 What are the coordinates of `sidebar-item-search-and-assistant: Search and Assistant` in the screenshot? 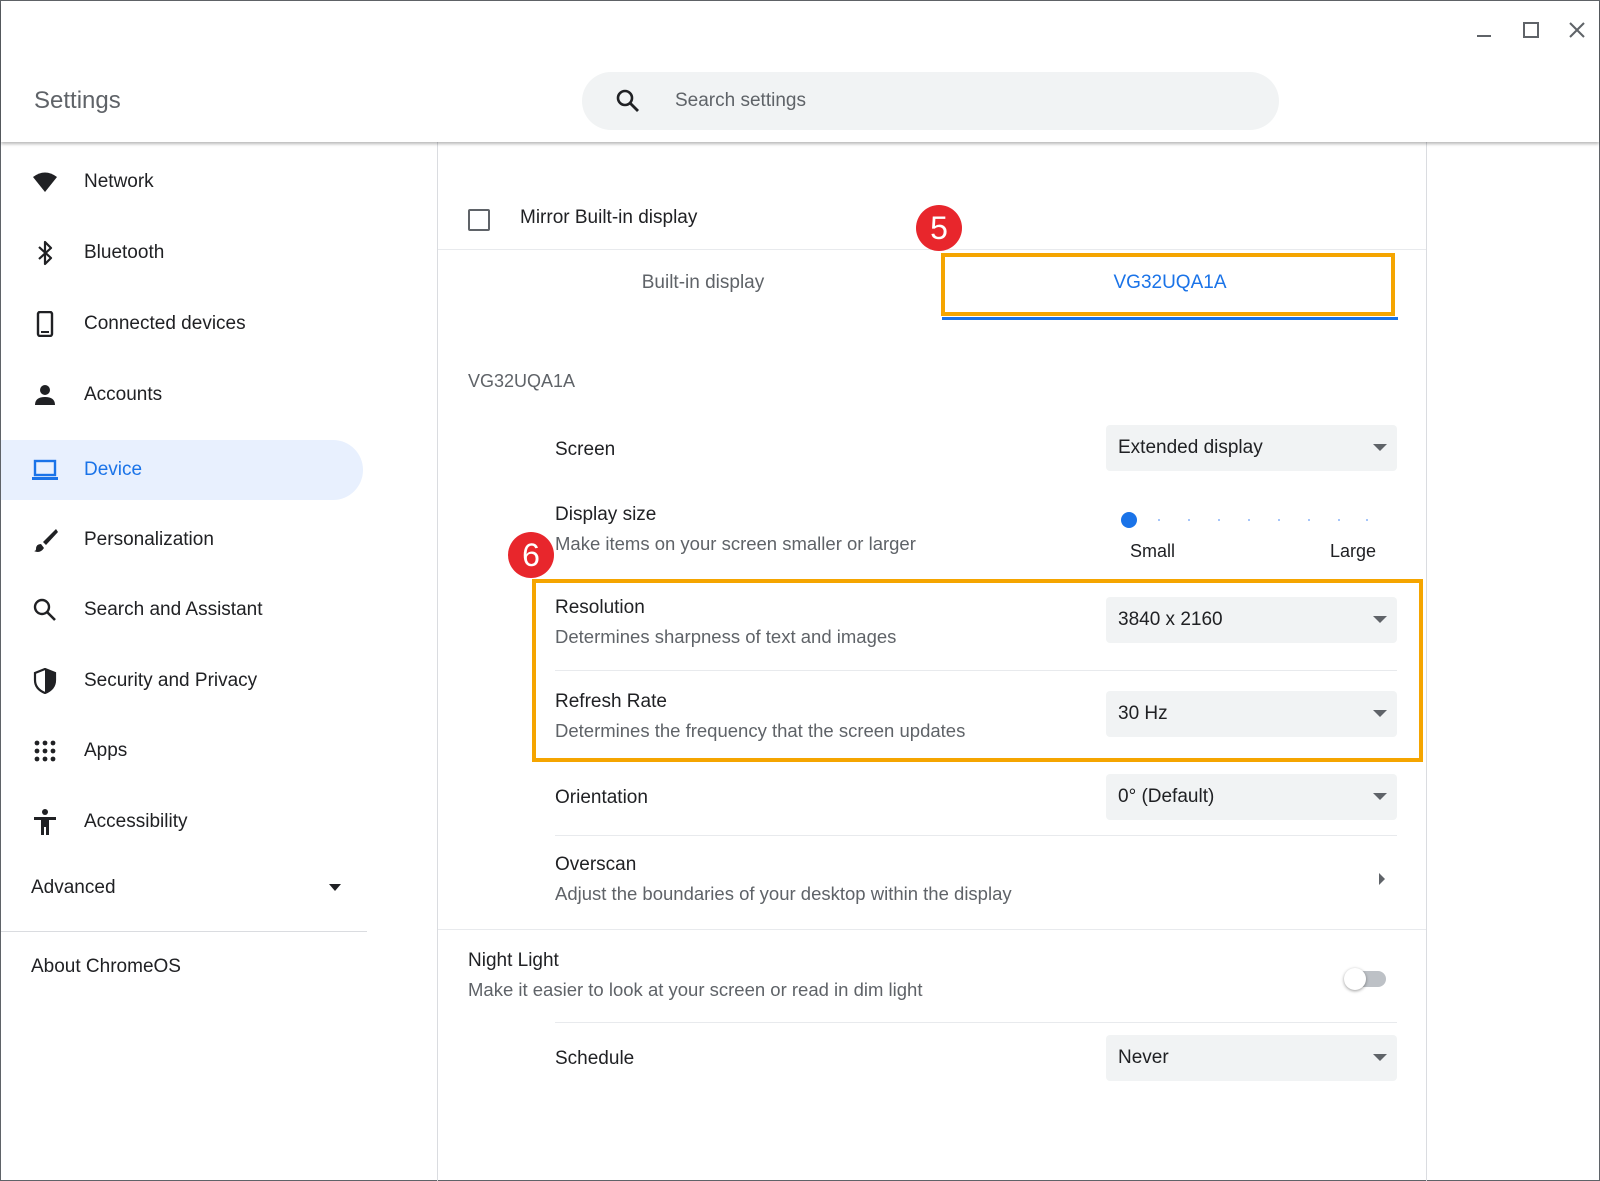 It's located at (182, 610).